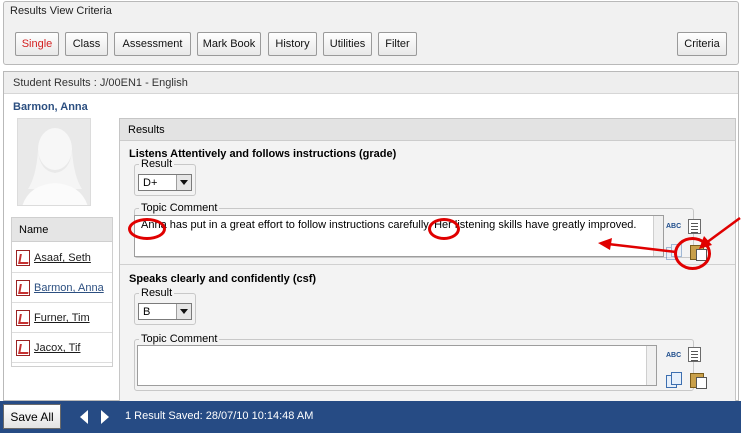 The width and height of the screenshot is (741, 433). I want to click on save-all-button: Save All, so click(32, 416).